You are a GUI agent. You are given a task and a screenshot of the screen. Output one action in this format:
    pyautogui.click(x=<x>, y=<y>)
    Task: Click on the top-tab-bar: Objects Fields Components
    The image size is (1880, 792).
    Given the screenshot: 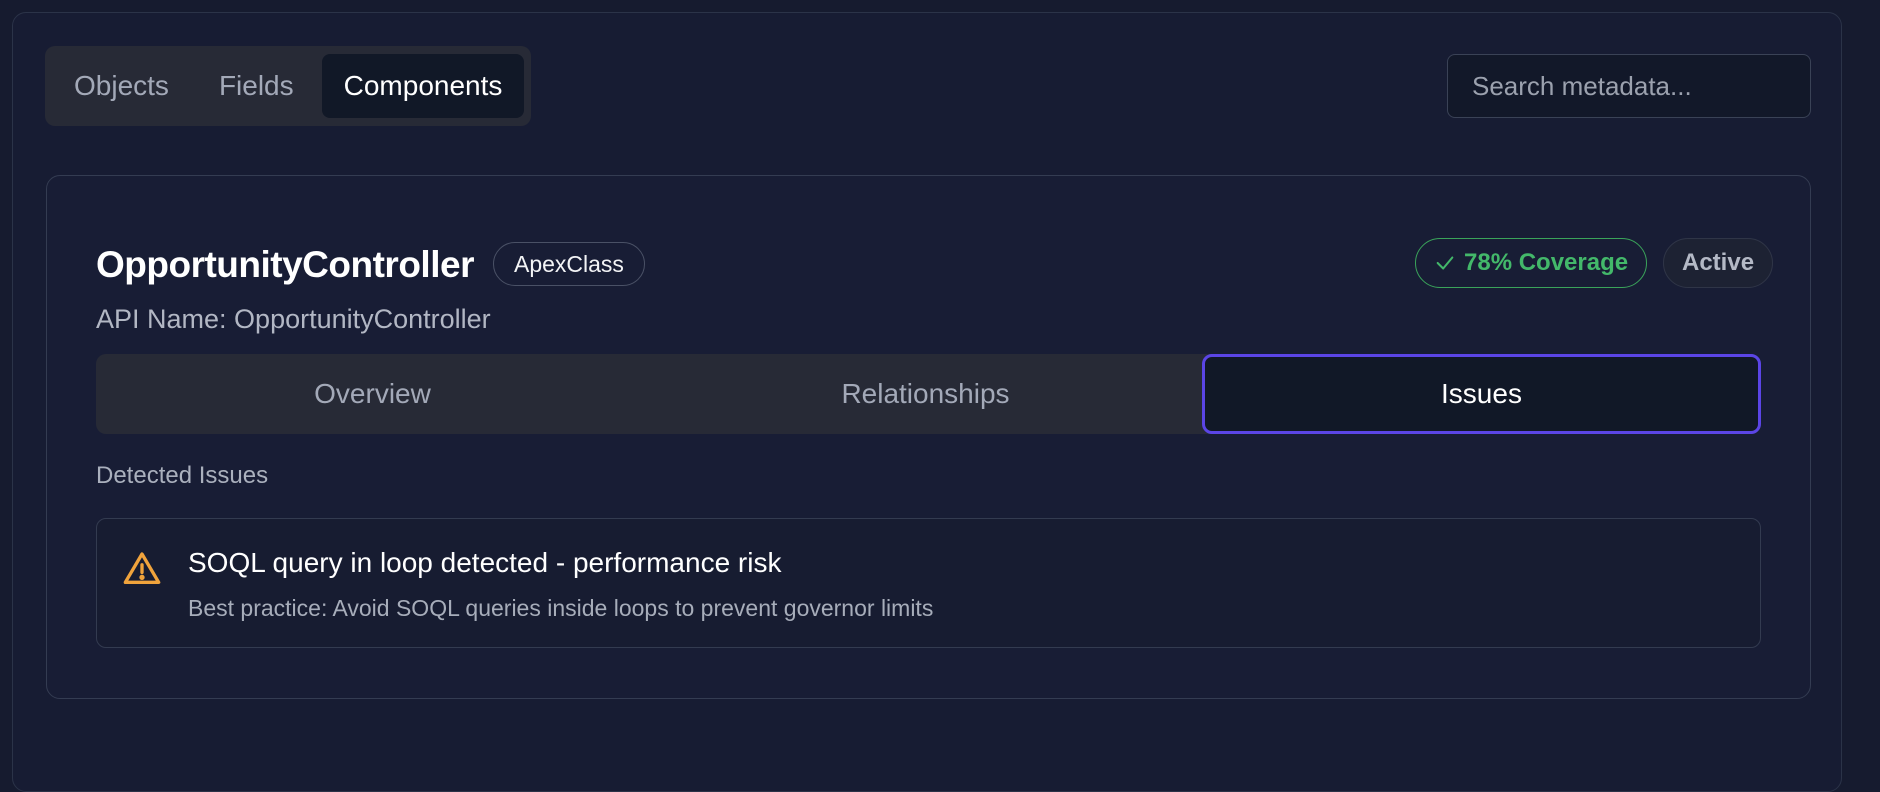 What is the action you would take?
    pyautogui.click(x=288, y=86)
    